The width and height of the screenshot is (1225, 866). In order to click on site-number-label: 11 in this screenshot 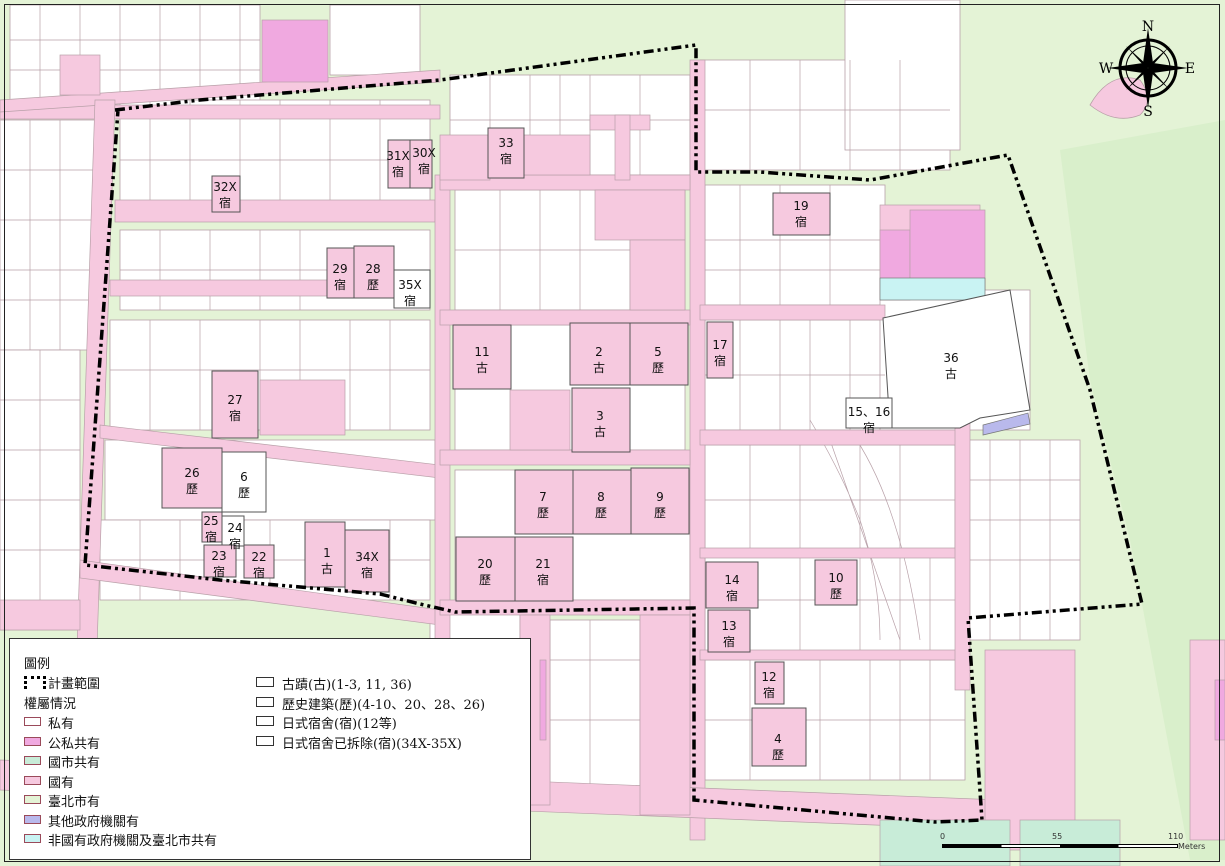, I will do `click(481, 352)`.